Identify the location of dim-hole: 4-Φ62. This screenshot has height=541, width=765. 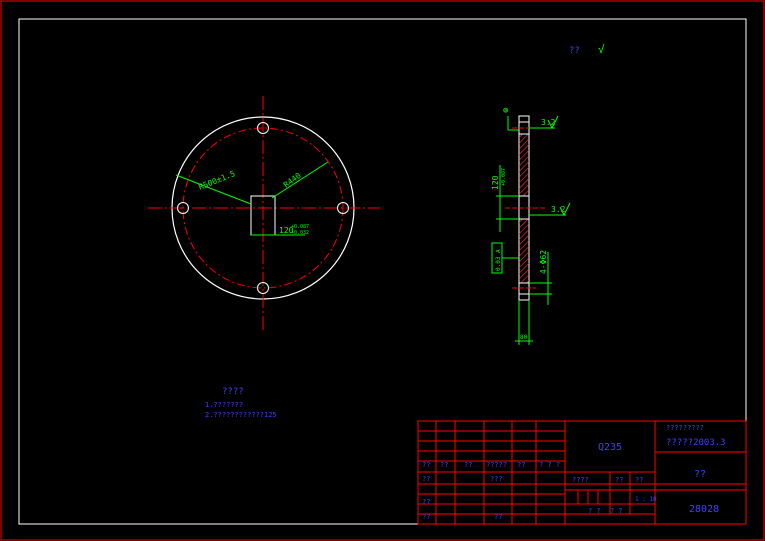
(543, 262).